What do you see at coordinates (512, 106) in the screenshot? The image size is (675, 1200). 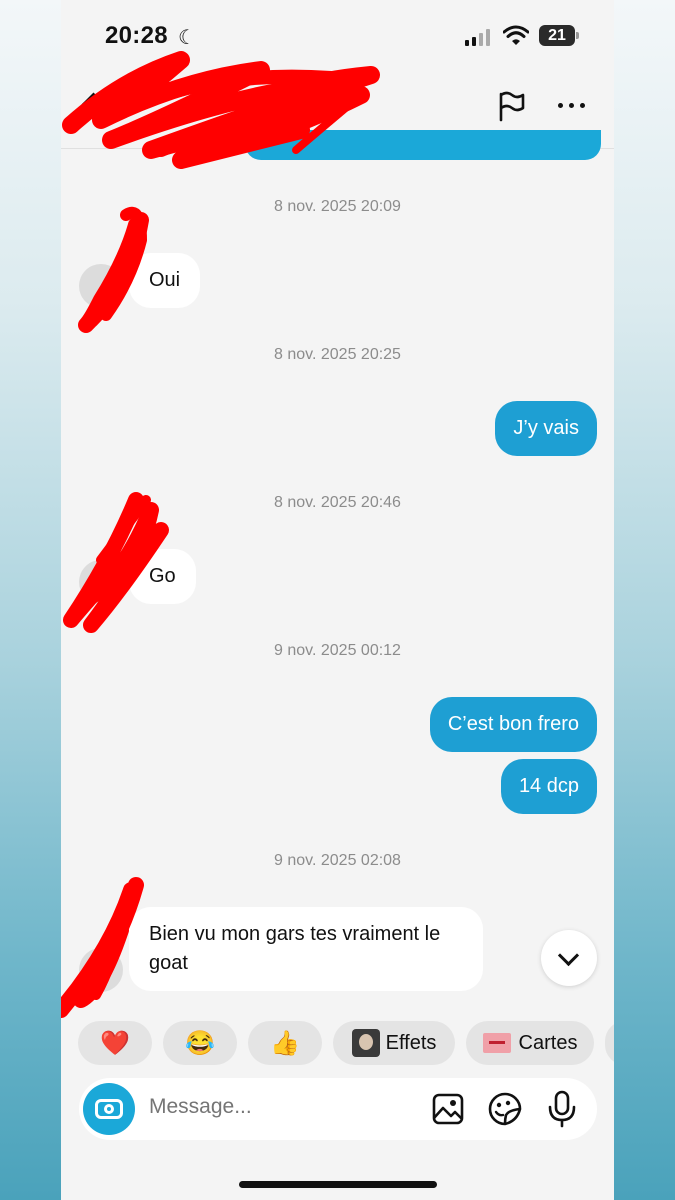 I see `report-flag-icon` at bounding box center [512, 106].